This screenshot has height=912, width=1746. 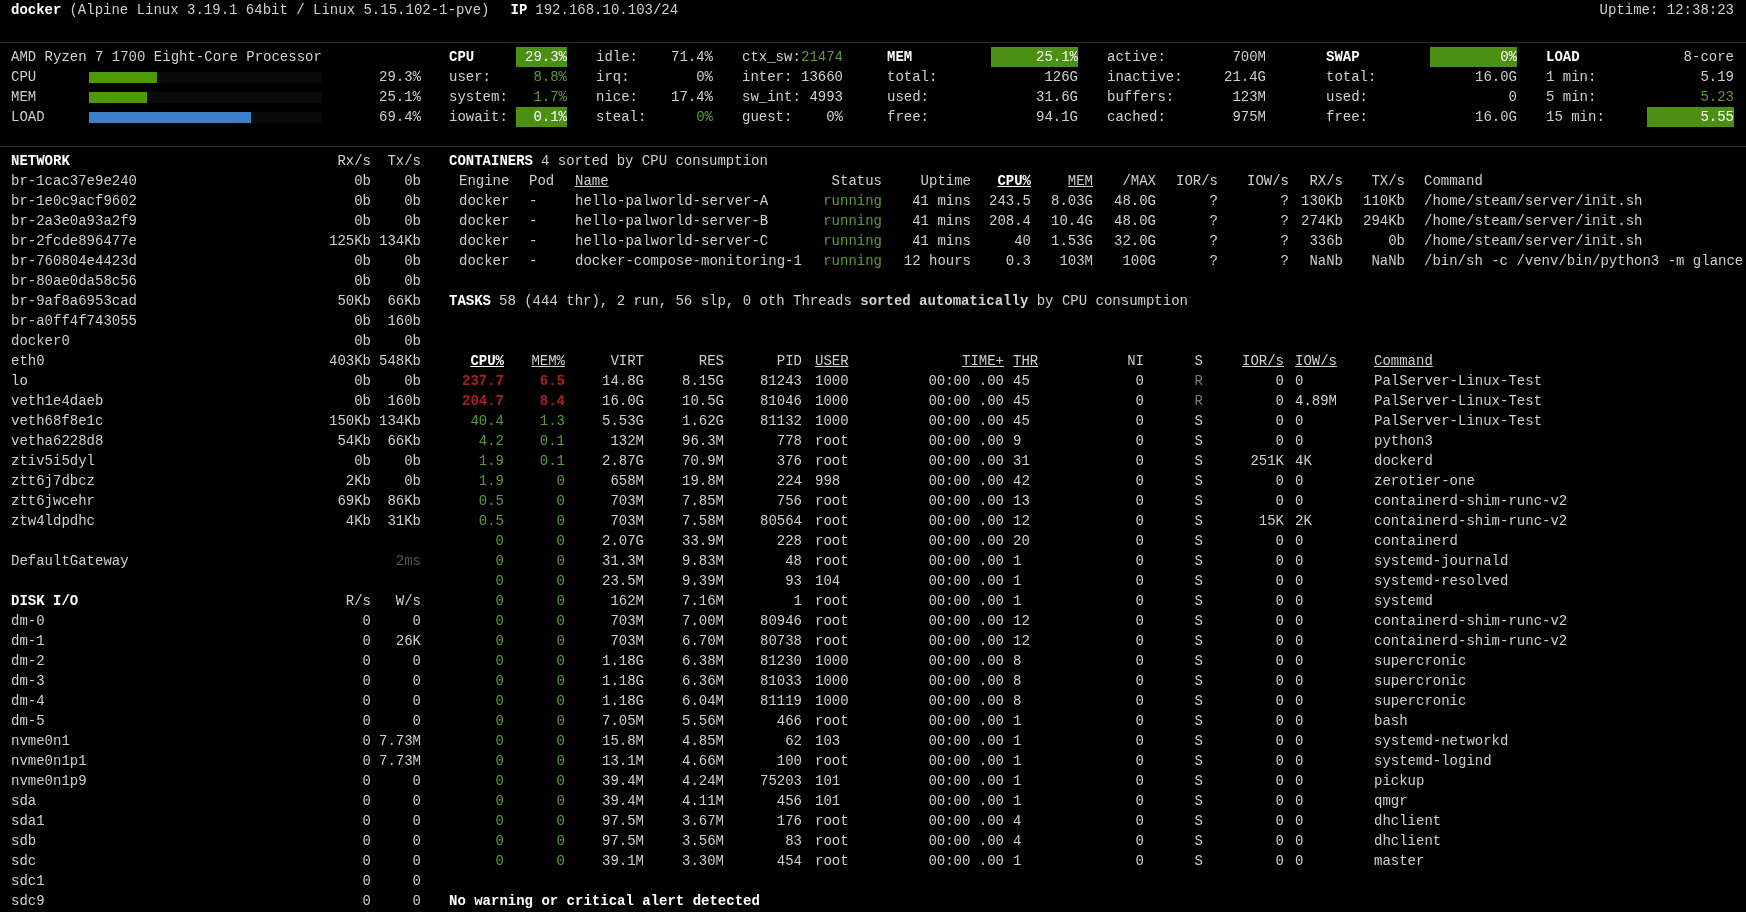 What do you see at coordinates (1416, 541) in the screenshot?
I see `table-cell-text: containerd` at bounding box center [1416, 541].